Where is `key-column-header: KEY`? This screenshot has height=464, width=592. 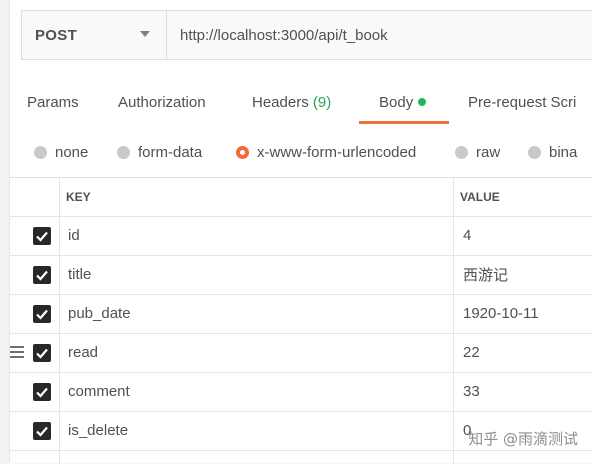
key-column-header: KEY is located at coordinates (78, 197).